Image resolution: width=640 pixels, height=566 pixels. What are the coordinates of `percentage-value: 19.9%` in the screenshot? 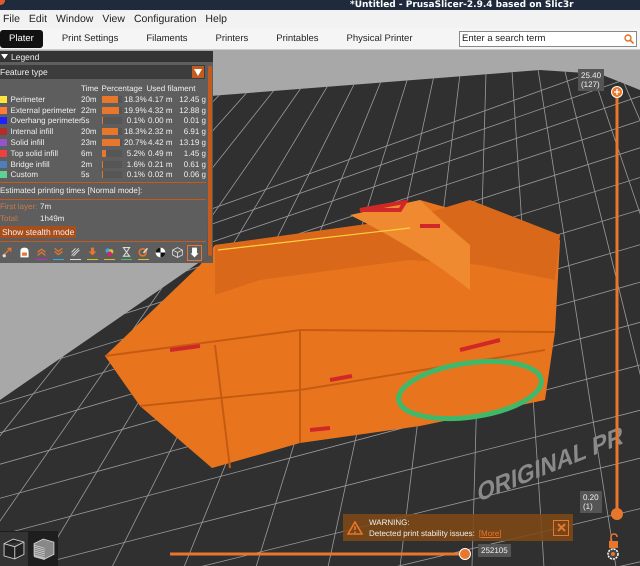 It's located at (134, 110).